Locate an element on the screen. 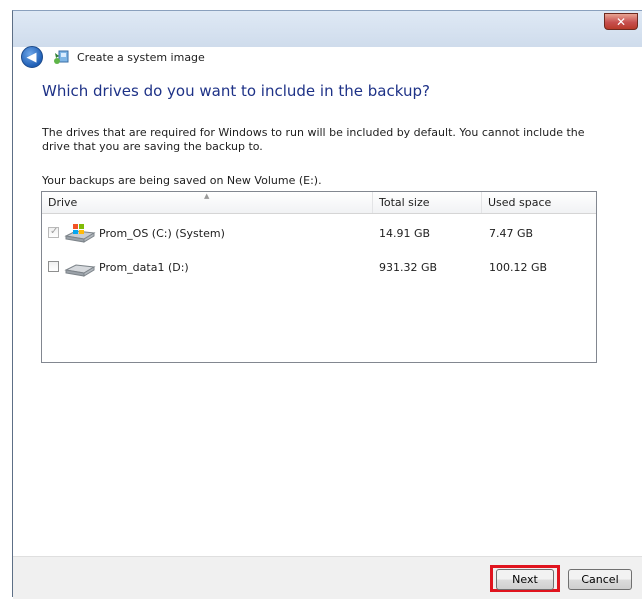 This screenshot has height=599, width=642. drive-used-space: 100.12 GB is located at coordinates (518, 267).